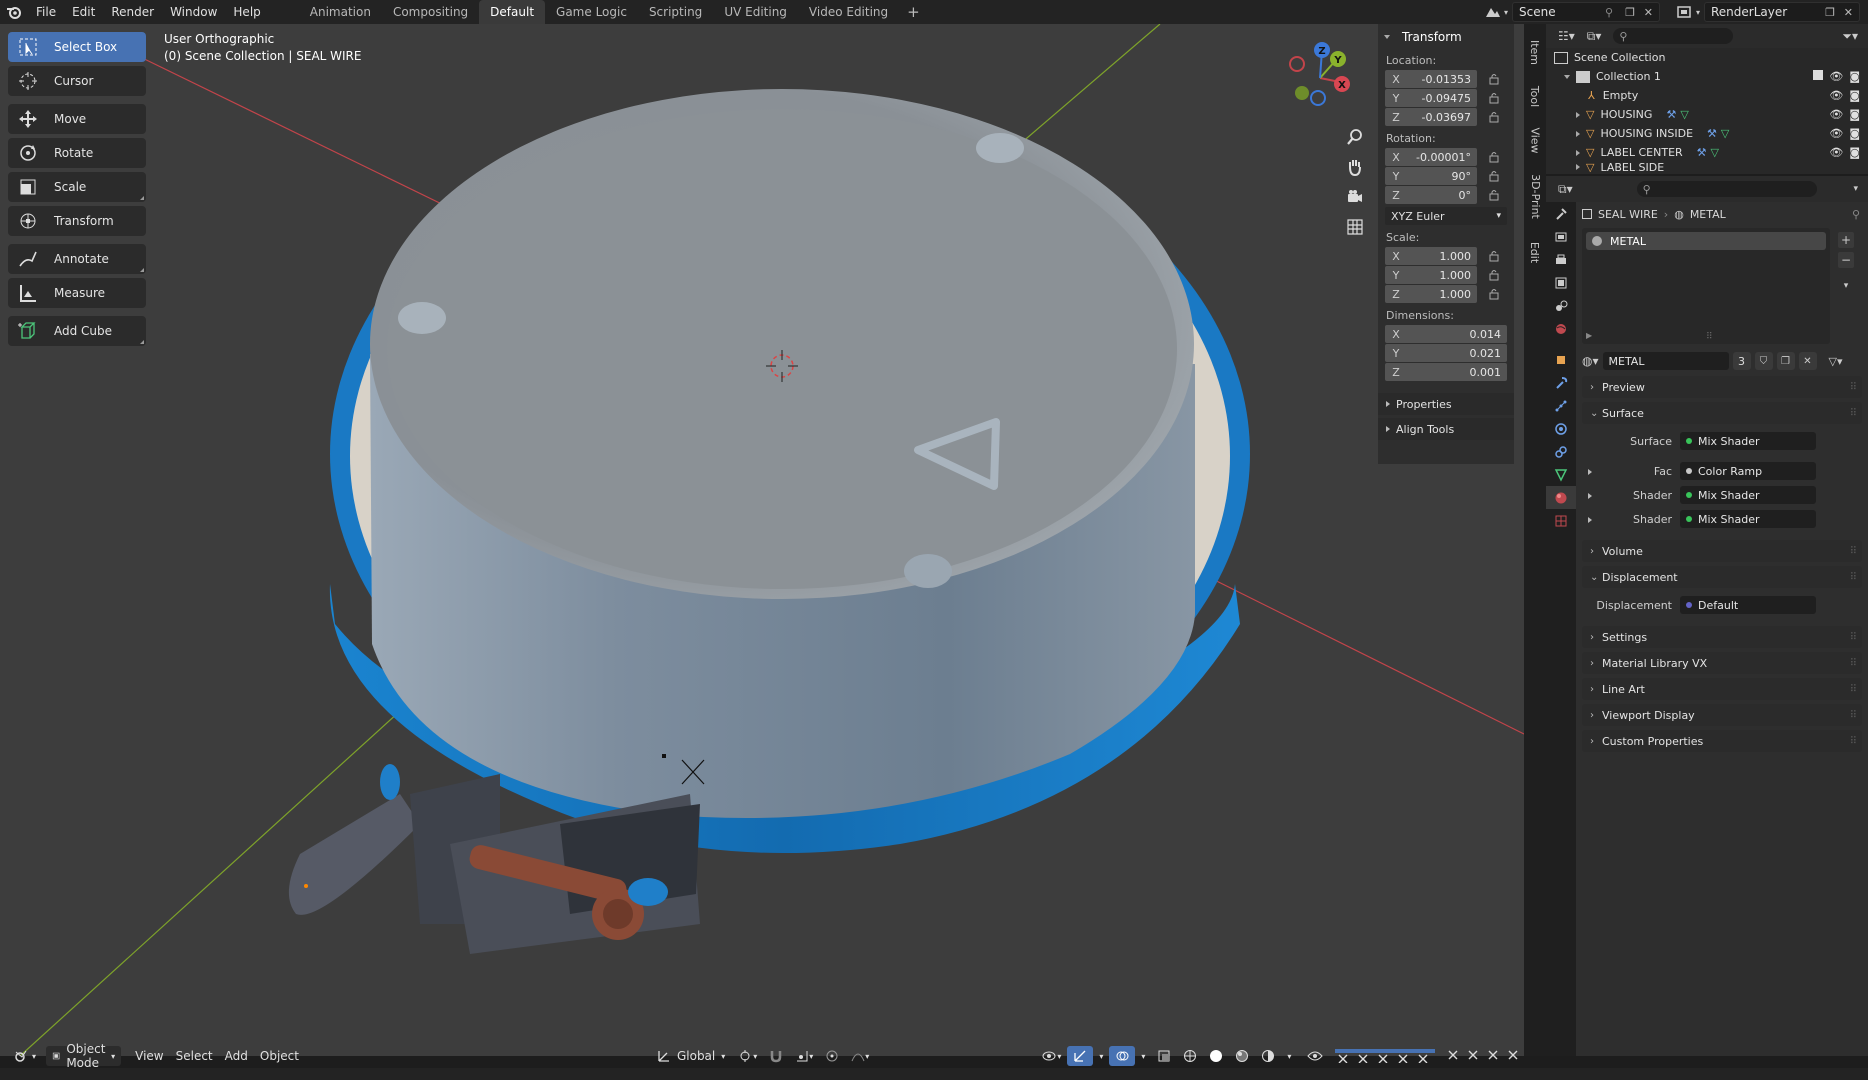  I want to click on tool-transform: Transform, so click(77, 221).